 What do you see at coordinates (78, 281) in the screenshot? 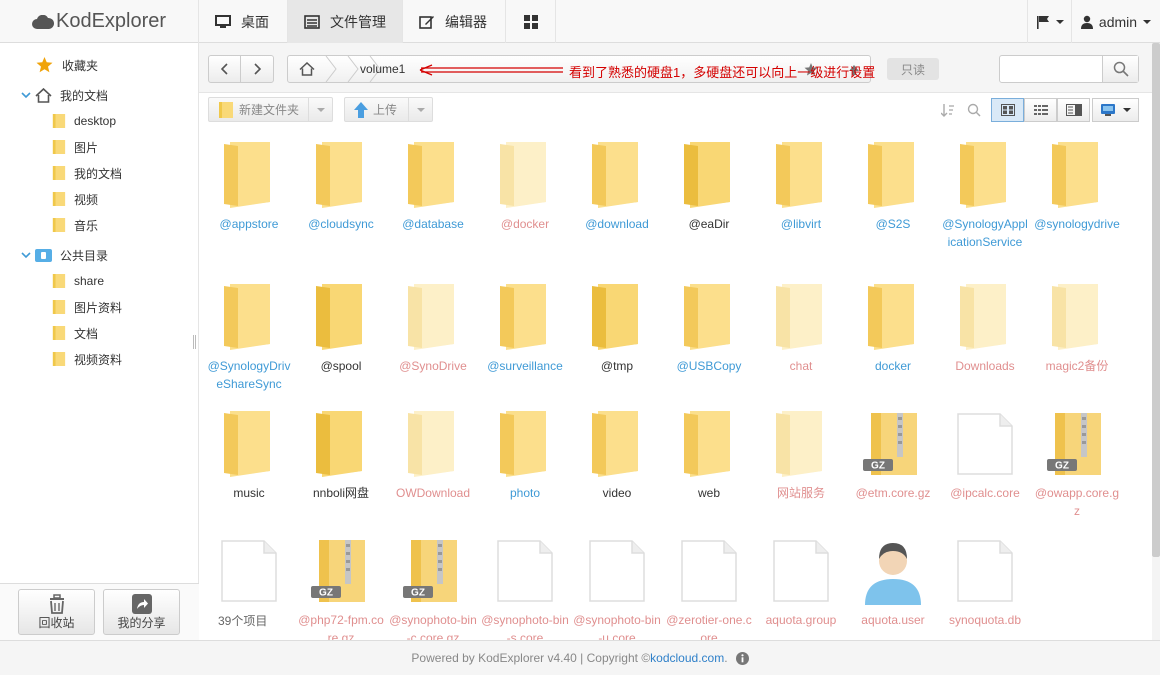
I see `sidebar-item-share: share` at bounding box center [78, 281].